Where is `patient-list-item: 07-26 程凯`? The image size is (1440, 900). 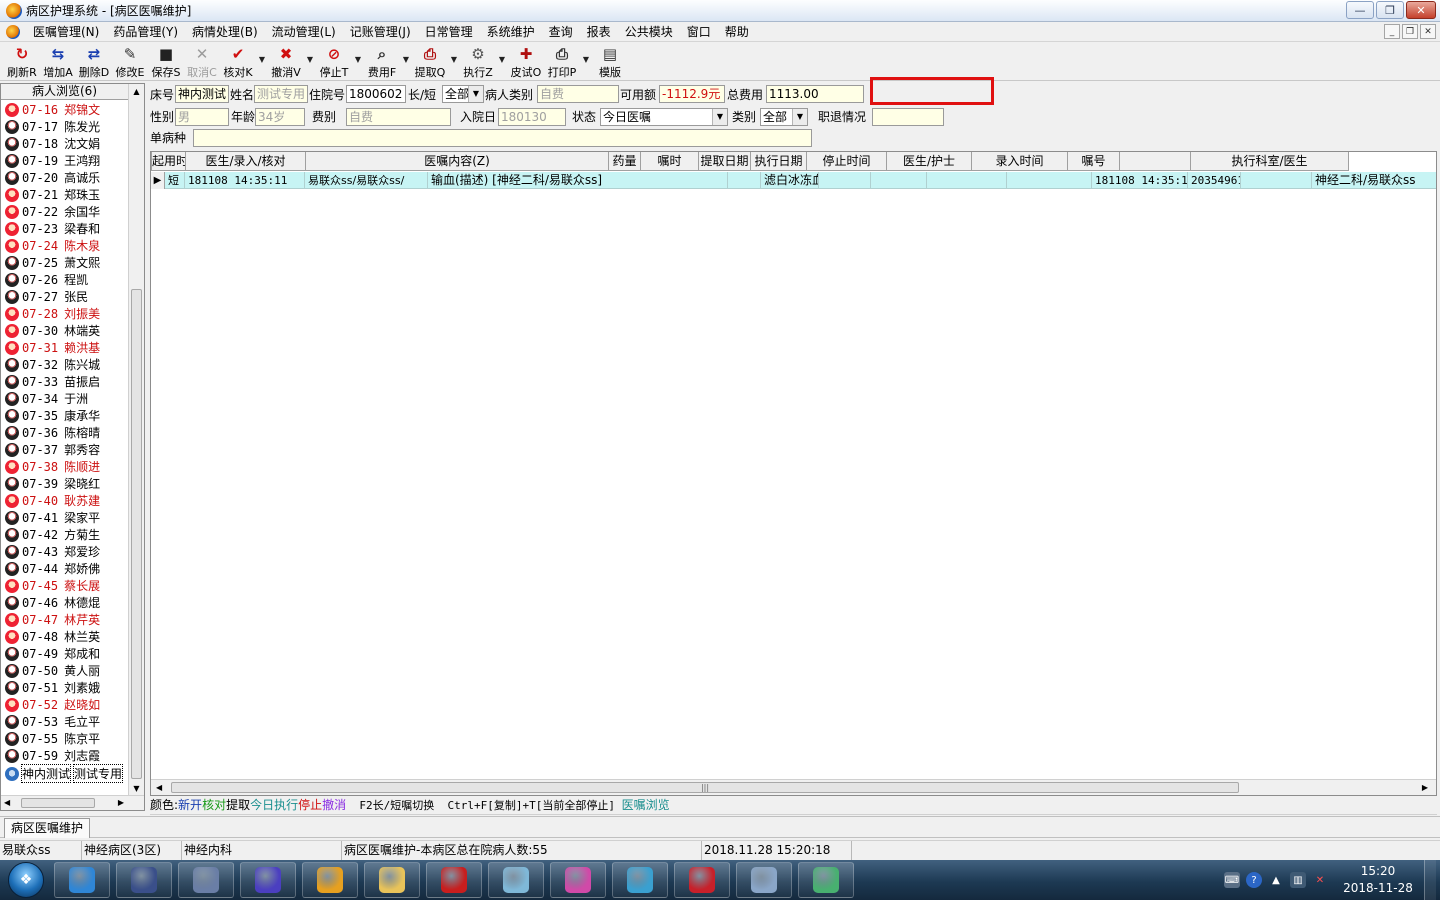
patient-list-item: 07-26 程凯 is located at coordinates (65, 279).